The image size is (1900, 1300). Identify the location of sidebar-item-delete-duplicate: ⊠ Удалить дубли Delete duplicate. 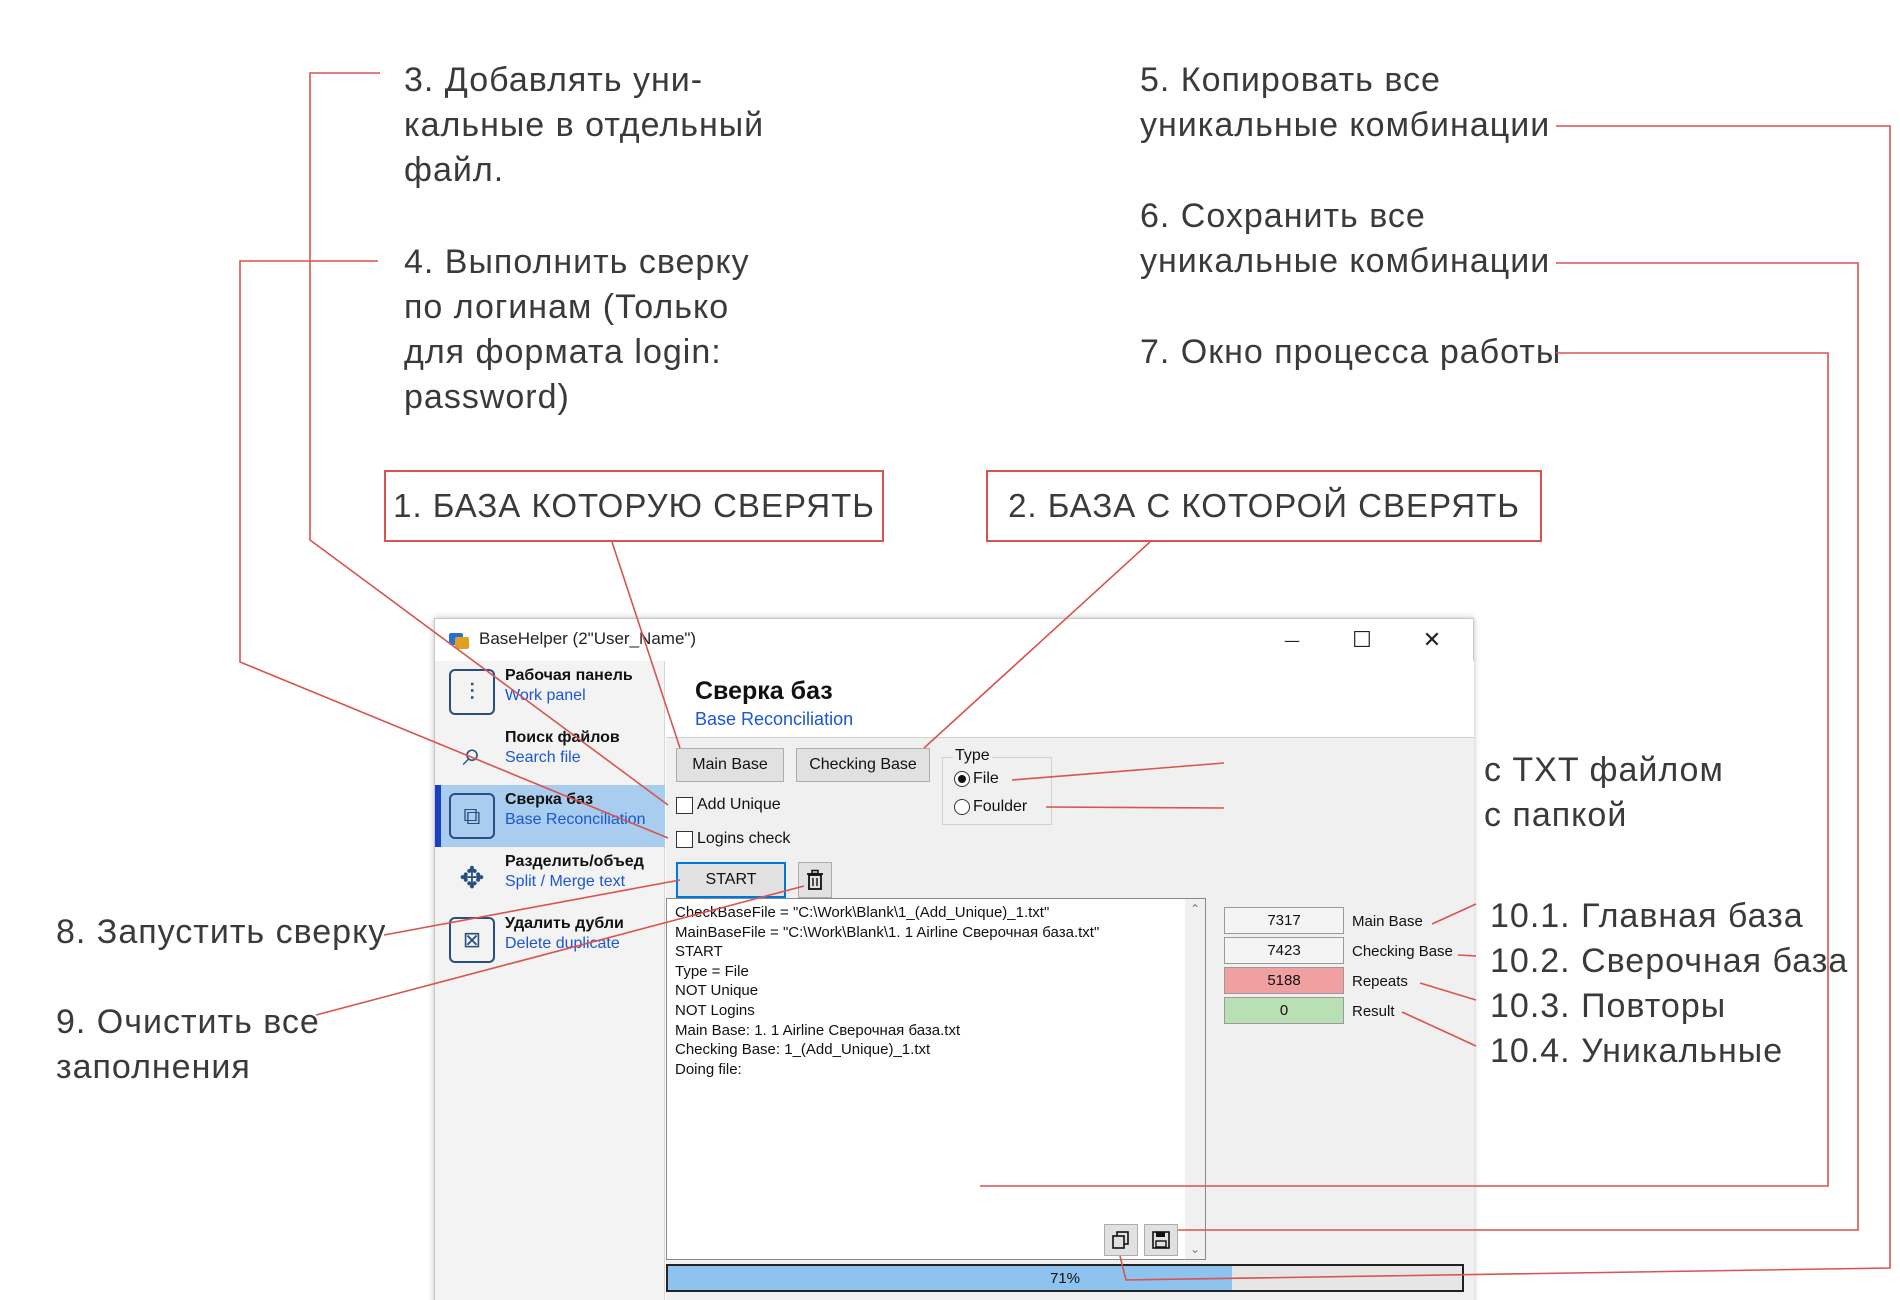
(550, 940).